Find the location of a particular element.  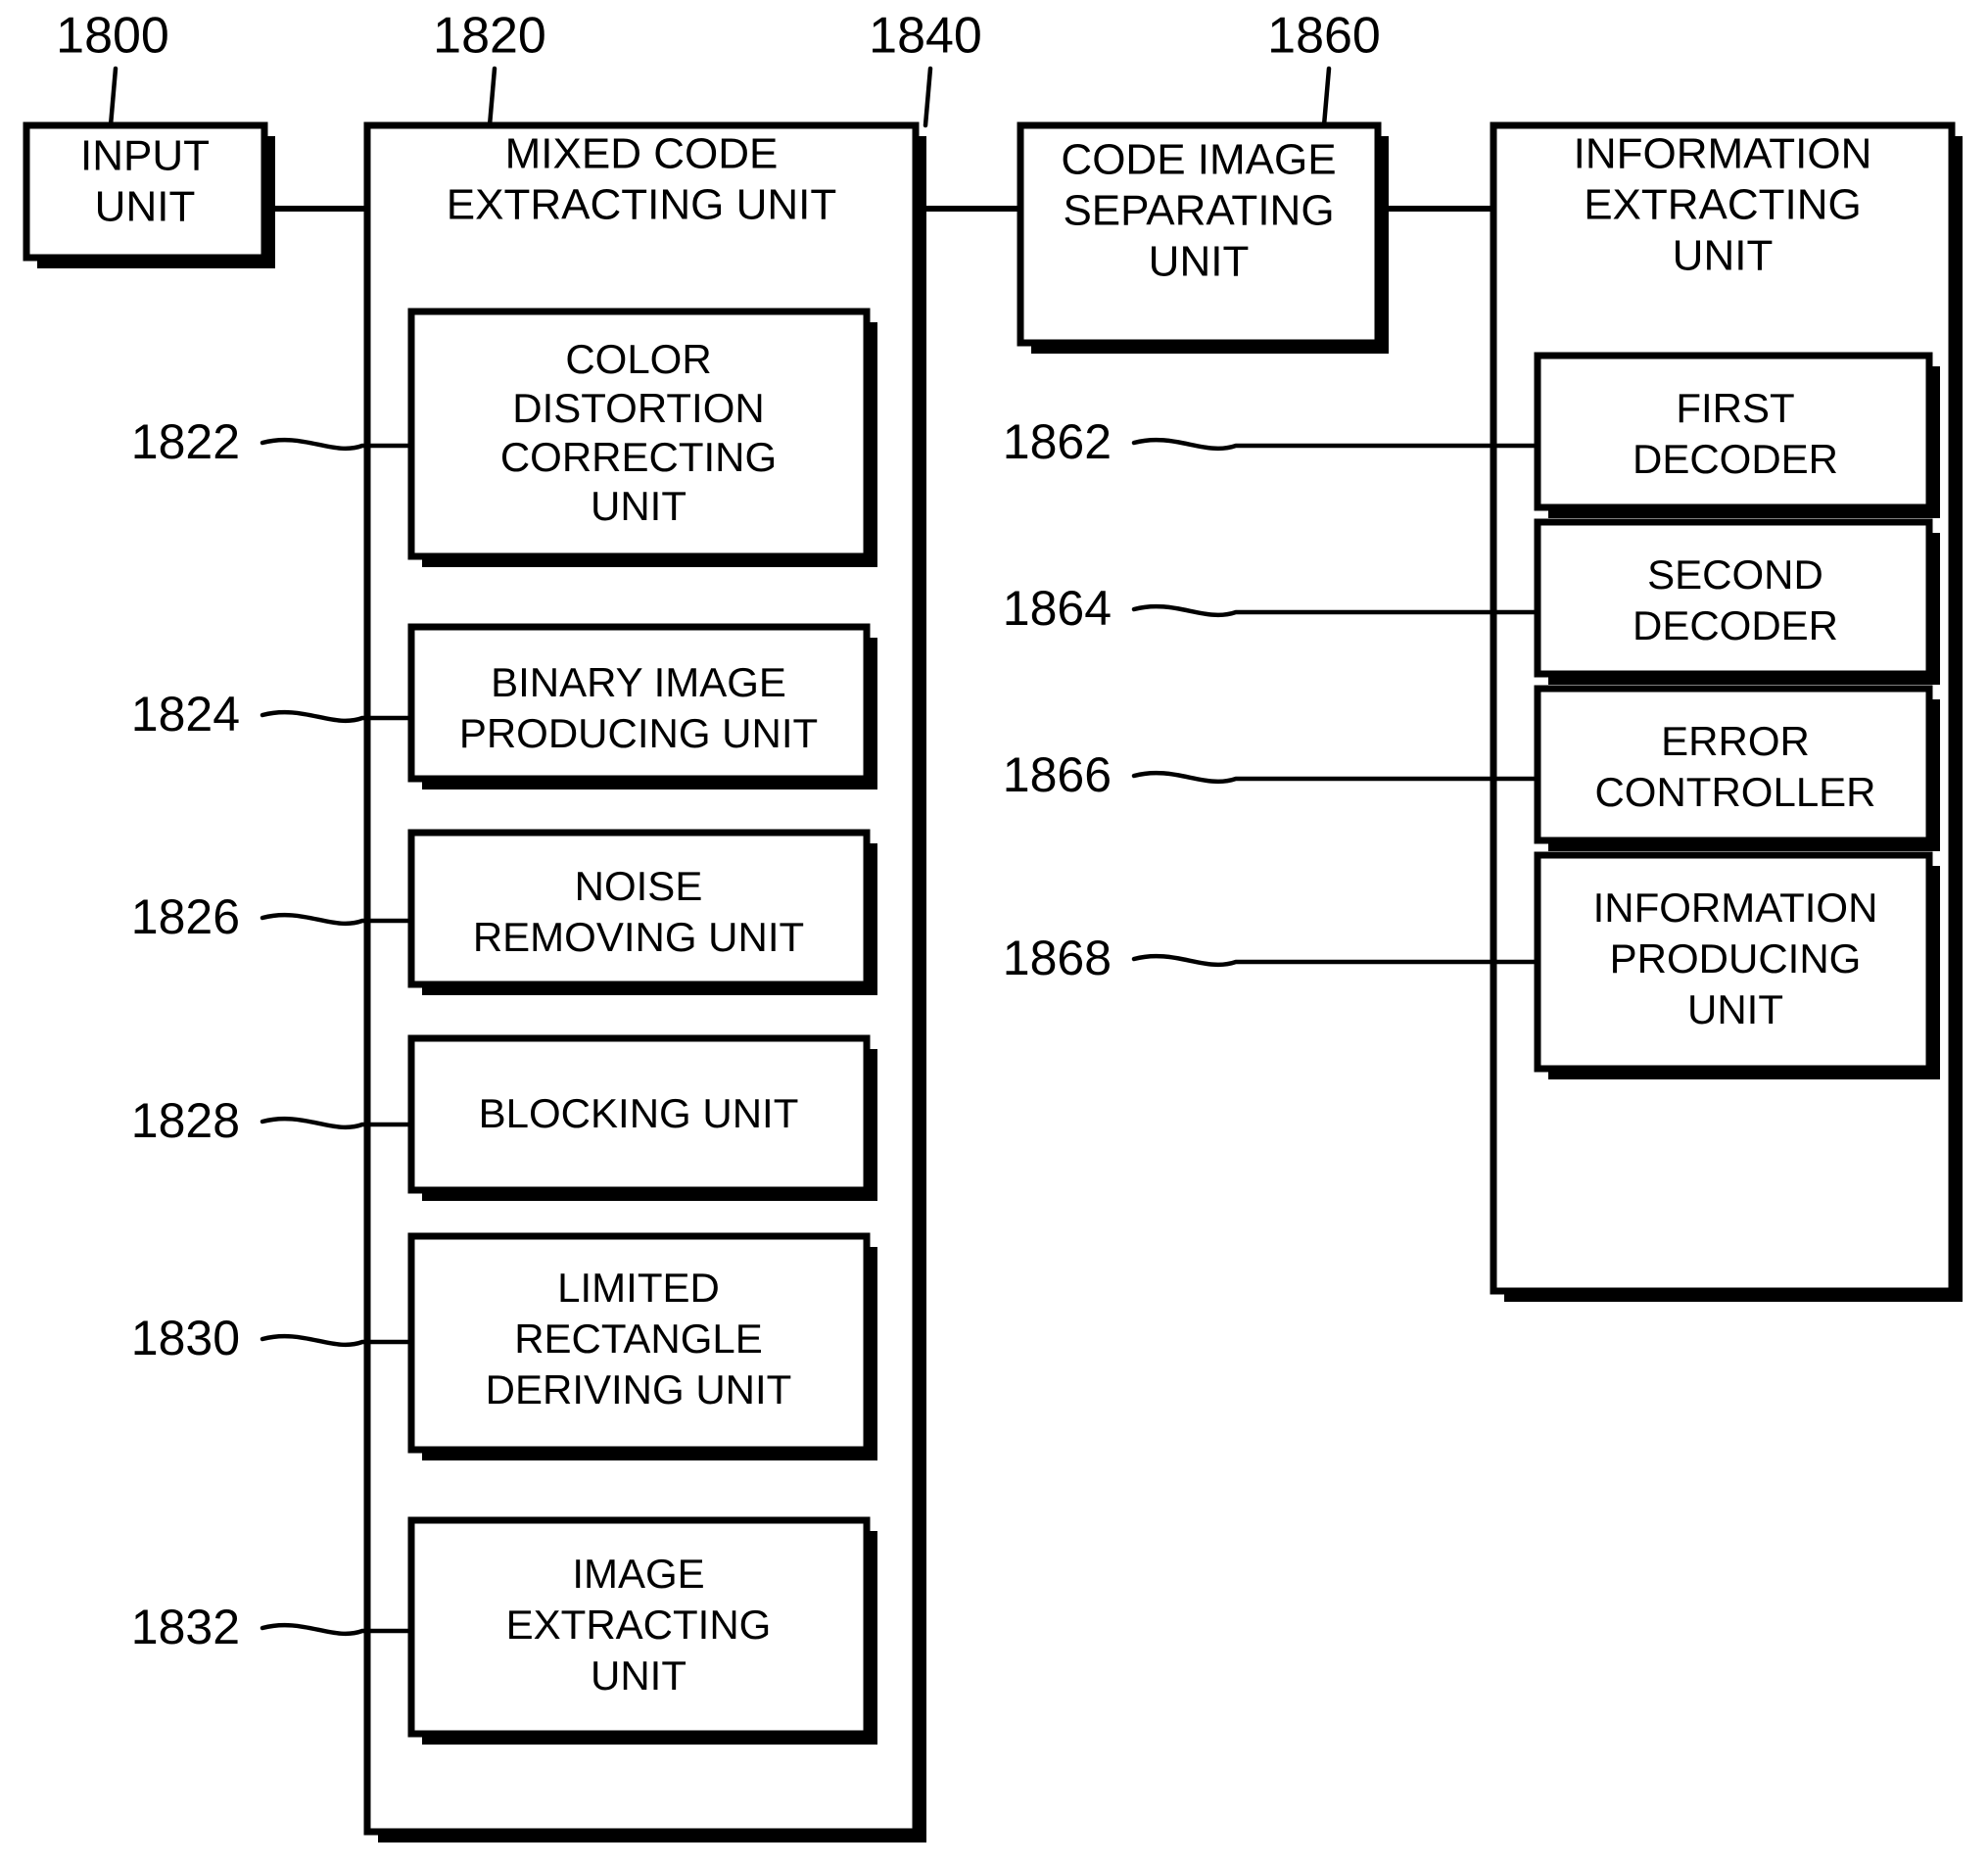

block-limited-rectangle-deriving-unit: LIMITED RECTANGLE DERIVING UNIT is located at coordinates (642, 1346).